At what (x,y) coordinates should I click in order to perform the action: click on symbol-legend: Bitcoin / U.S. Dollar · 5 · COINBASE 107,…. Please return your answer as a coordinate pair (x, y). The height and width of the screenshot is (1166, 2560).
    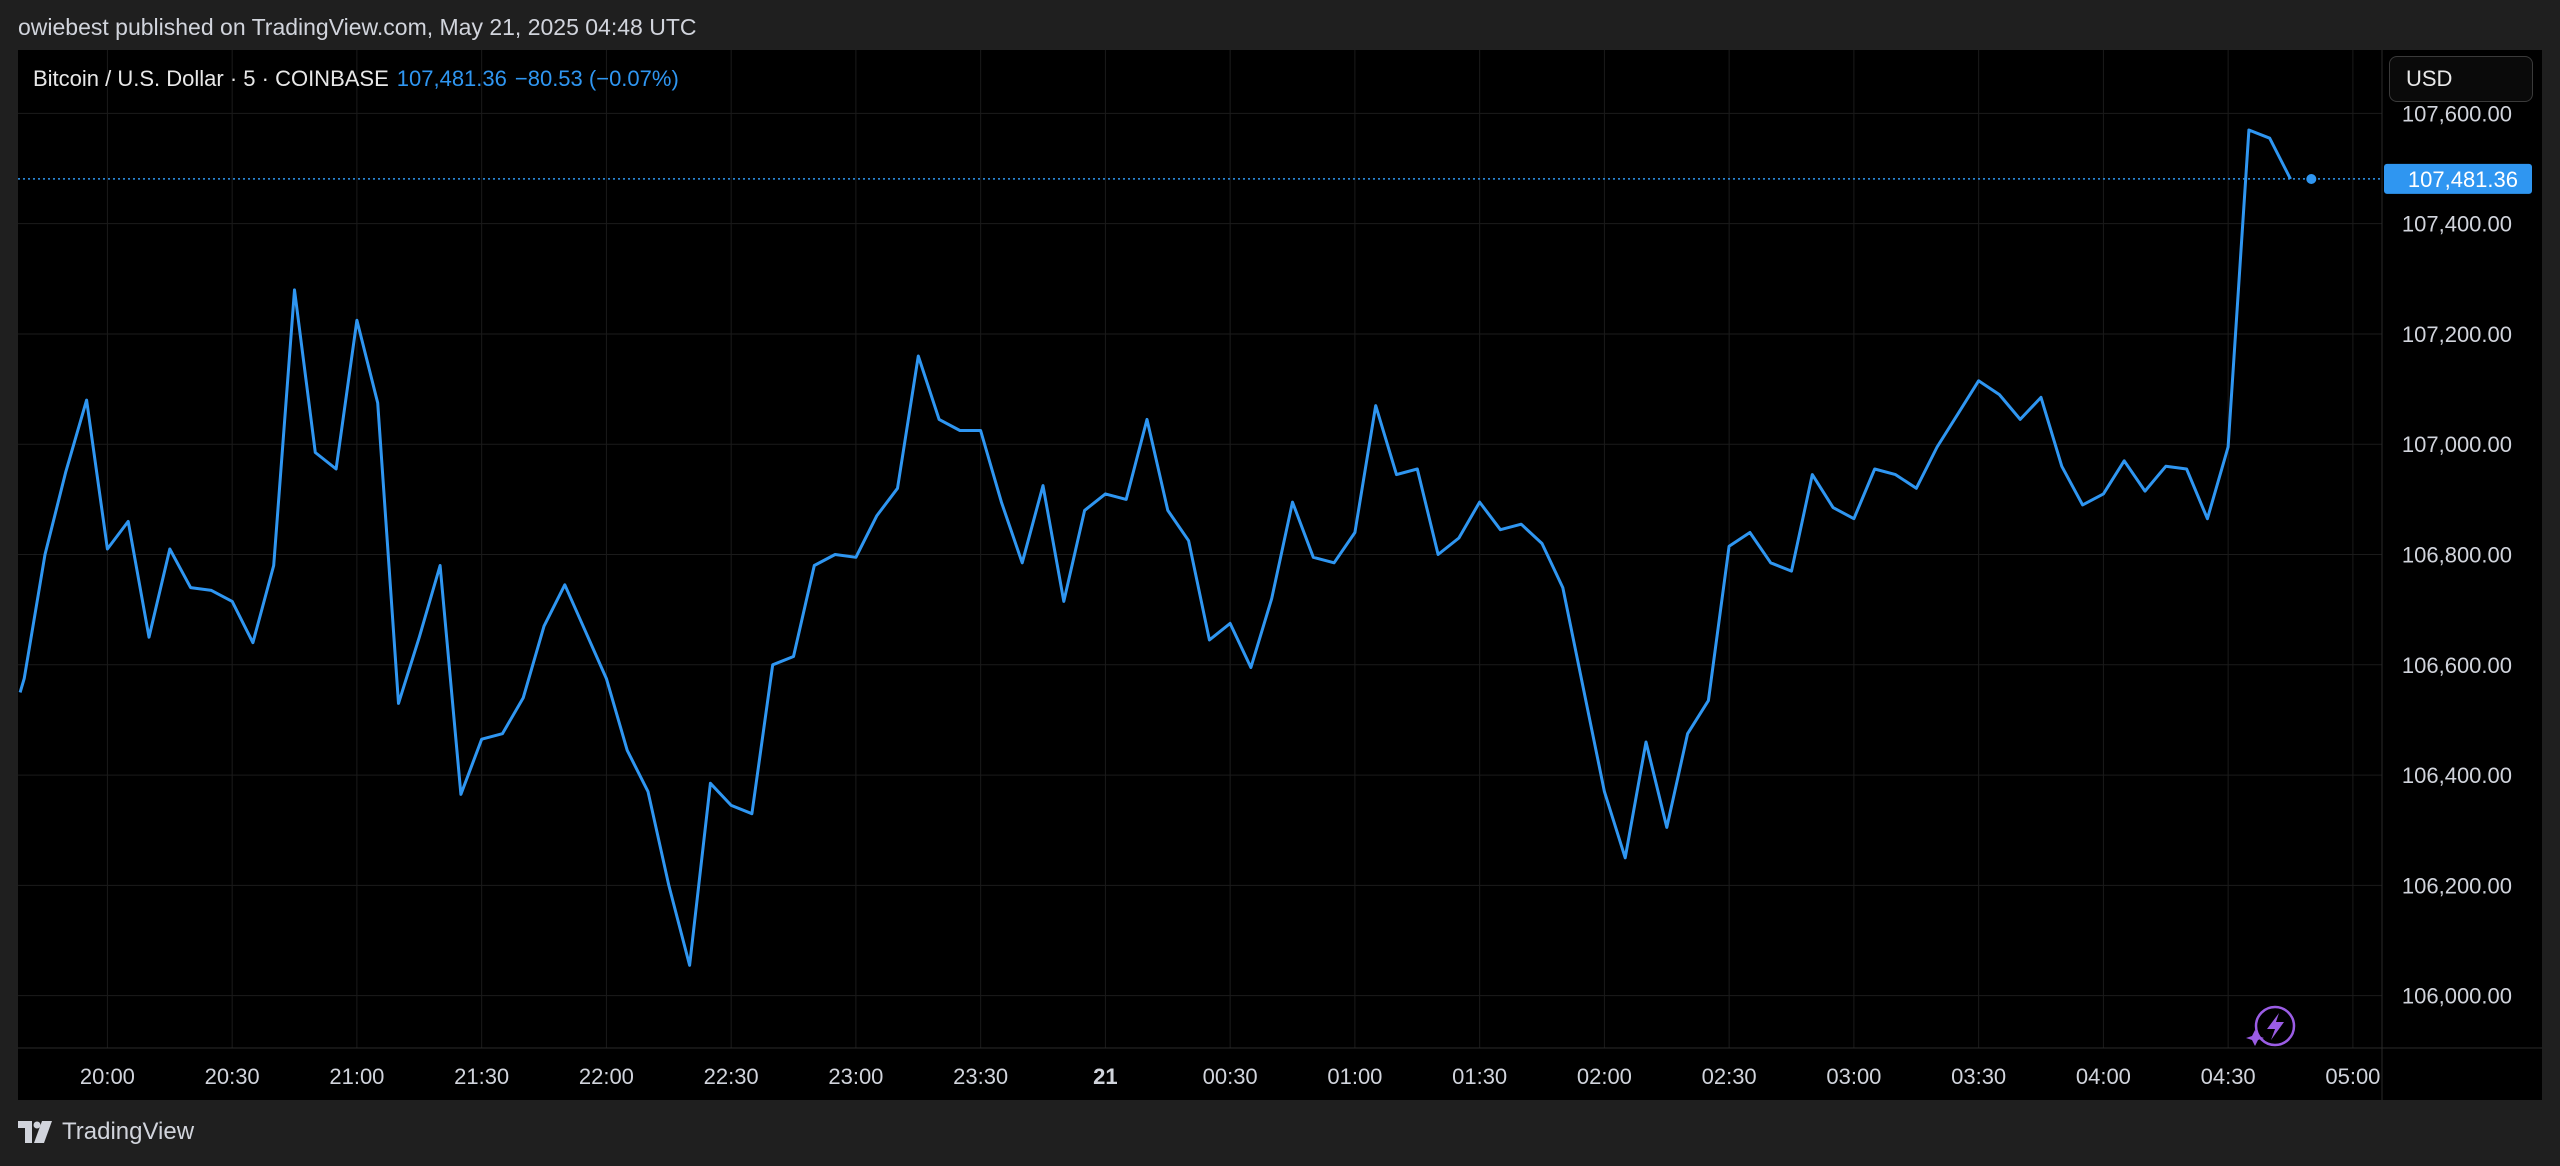
    Looking at the image, I should click on (356, 79).